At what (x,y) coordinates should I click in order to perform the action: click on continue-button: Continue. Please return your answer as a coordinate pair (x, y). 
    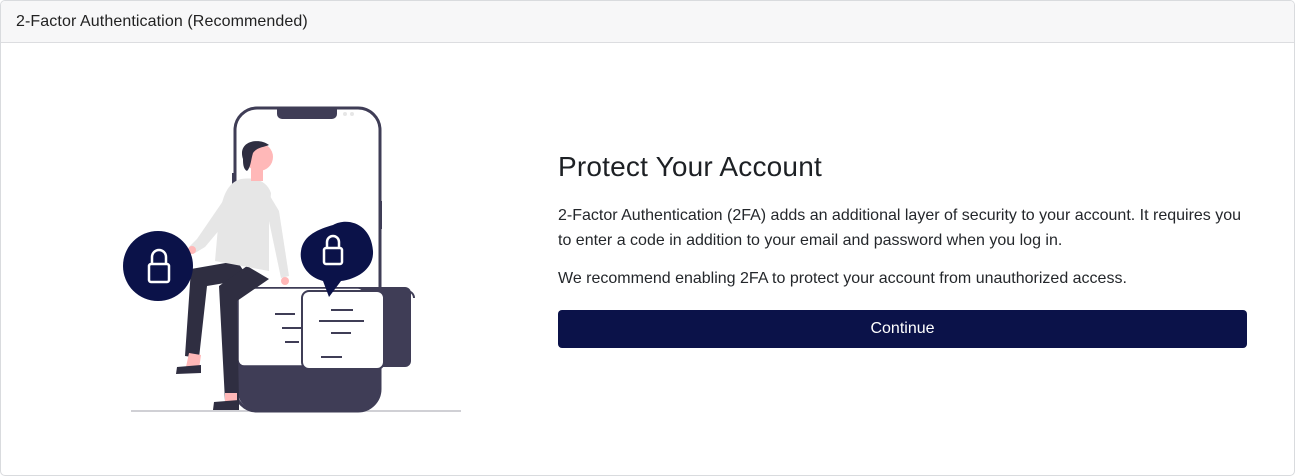
    Looking at the image, I should click on (902, 329).